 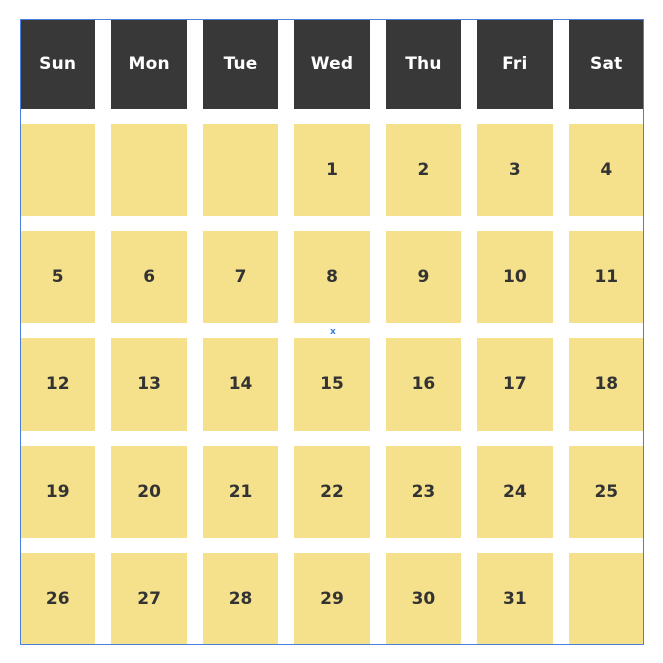 I want to click on day-cell: 27, so click(x=149, y=598).